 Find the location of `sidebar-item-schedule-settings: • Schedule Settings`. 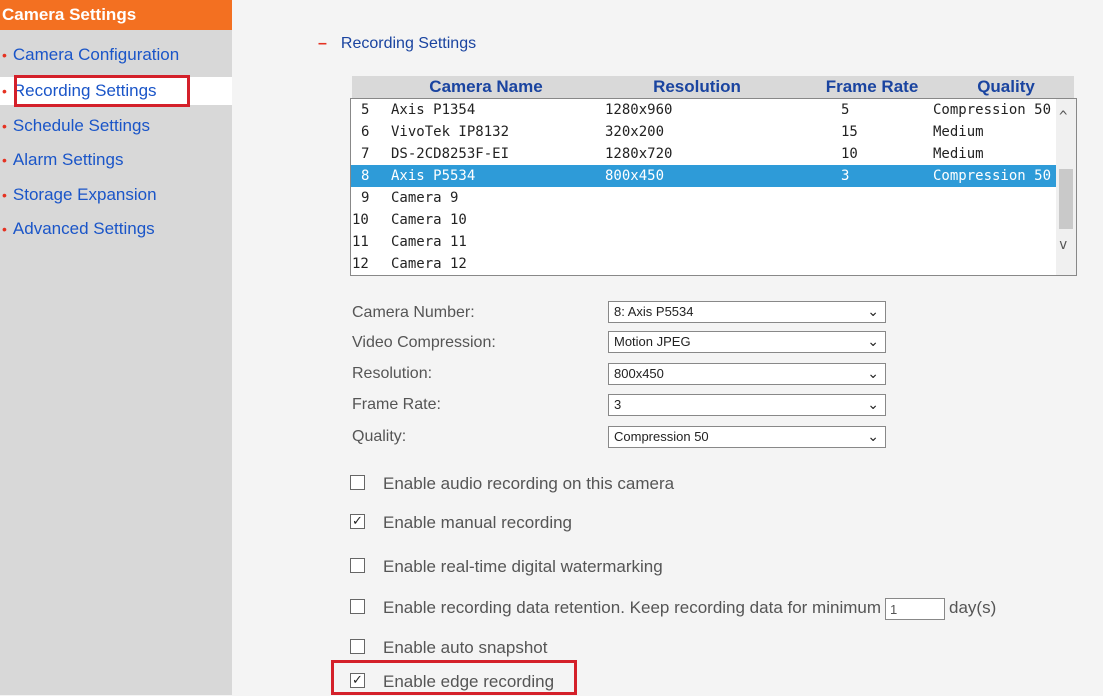

sidebar-item-schedule-settings: • Schedule Settings is located at coordinates (75, 126).